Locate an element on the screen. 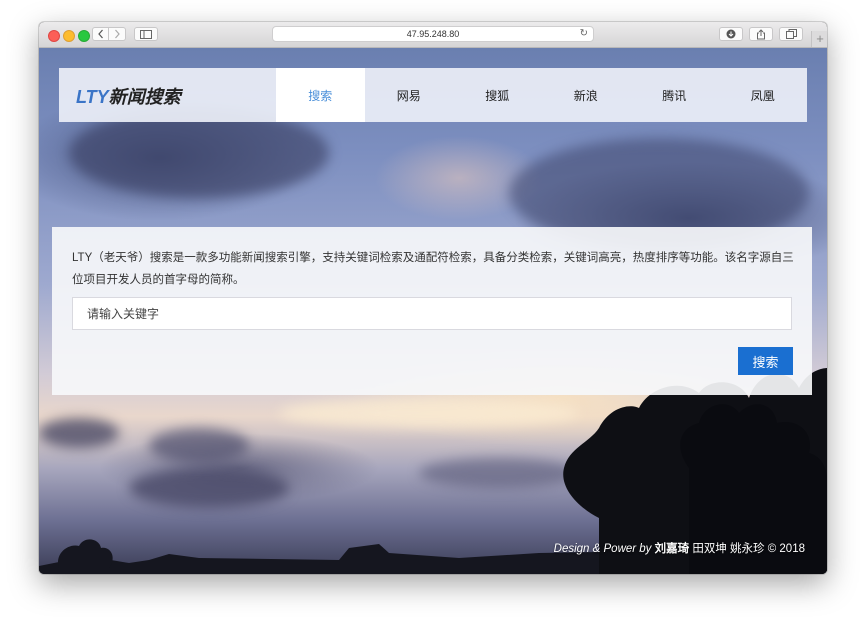 This screenshot has height=627, width=864. show-tabs-button is located at coordinates (791, 34).